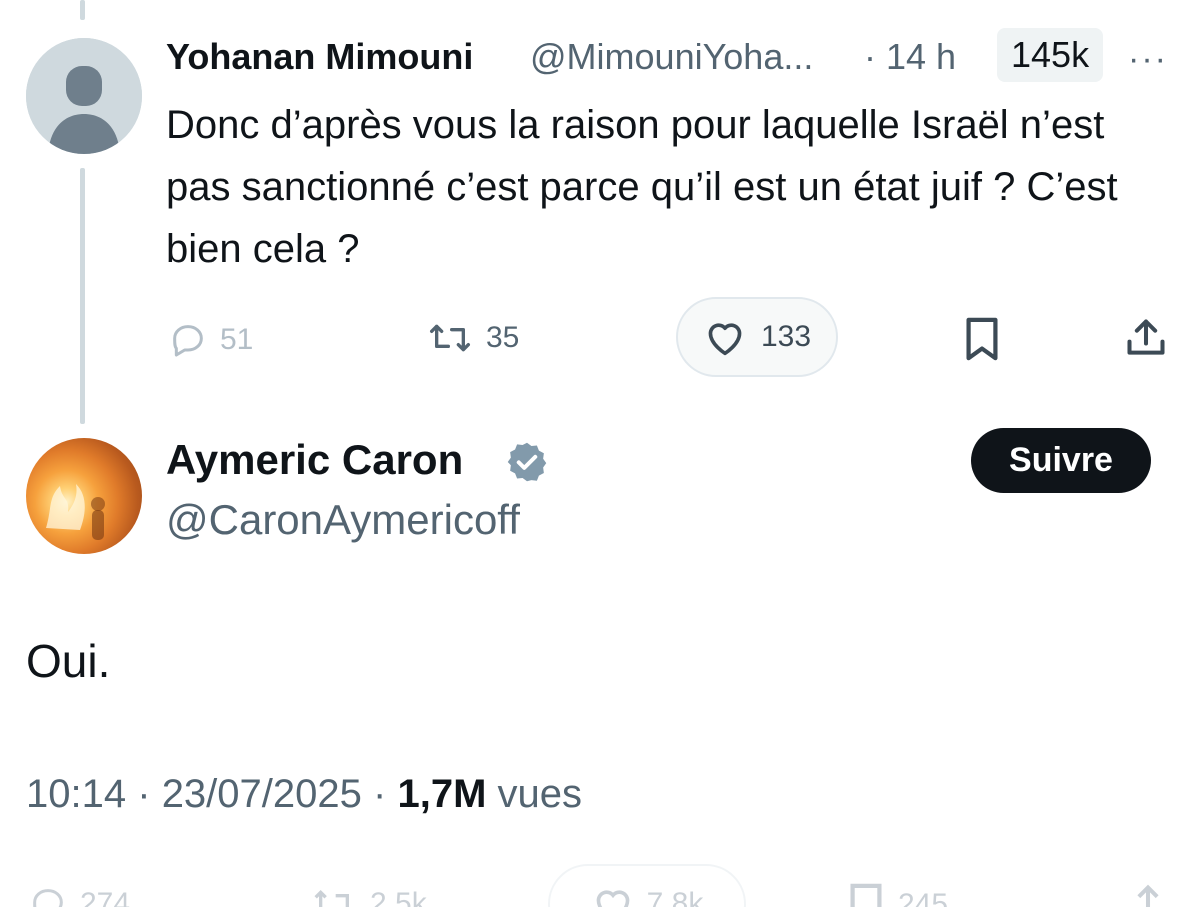 Image resolution: width=1199 pixels, height=907 pixels. I want to click on author-name: Yohanan Mimouni, so click(319, 57).